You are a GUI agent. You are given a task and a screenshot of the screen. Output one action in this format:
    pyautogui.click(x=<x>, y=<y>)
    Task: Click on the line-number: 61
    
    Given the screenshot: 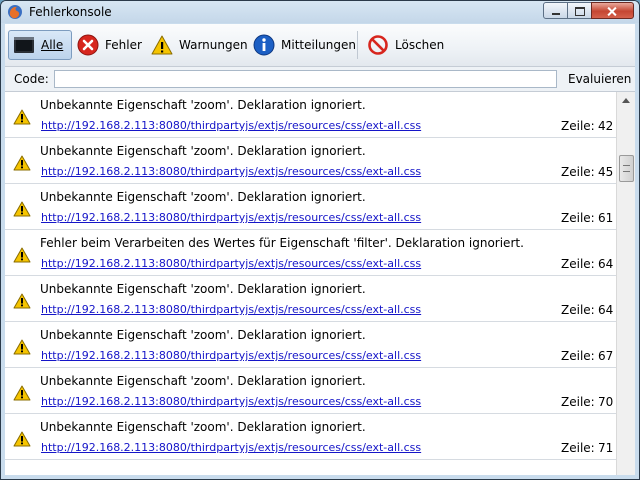 What is the action you would take?
    pyautogui.click(x=606, y=218)
    